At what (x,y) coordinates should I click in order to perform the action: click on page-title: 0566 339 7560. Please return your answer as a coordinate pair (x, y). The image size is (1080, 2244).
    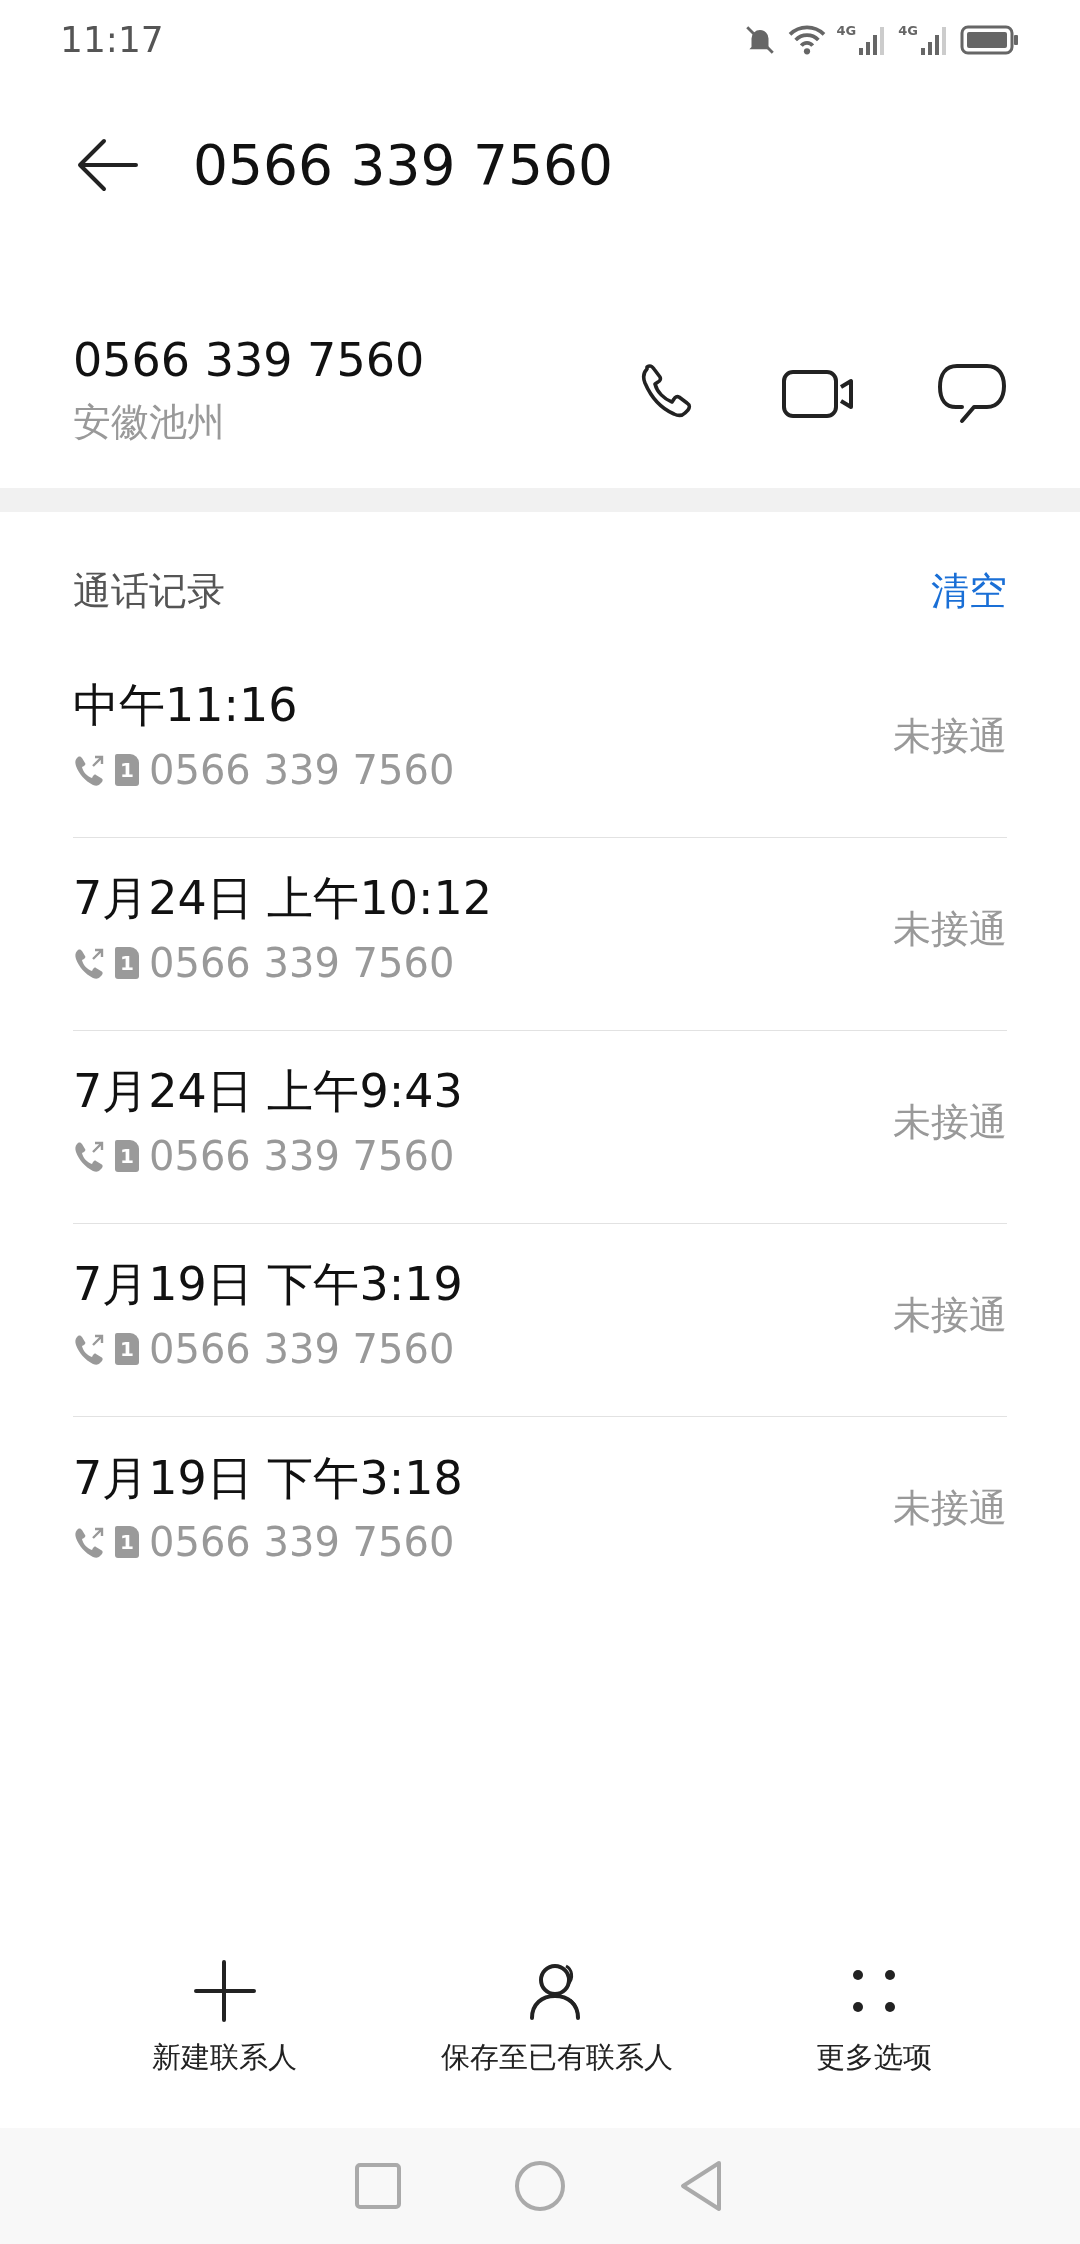
    Looking at the image, I should click on (403, 165).